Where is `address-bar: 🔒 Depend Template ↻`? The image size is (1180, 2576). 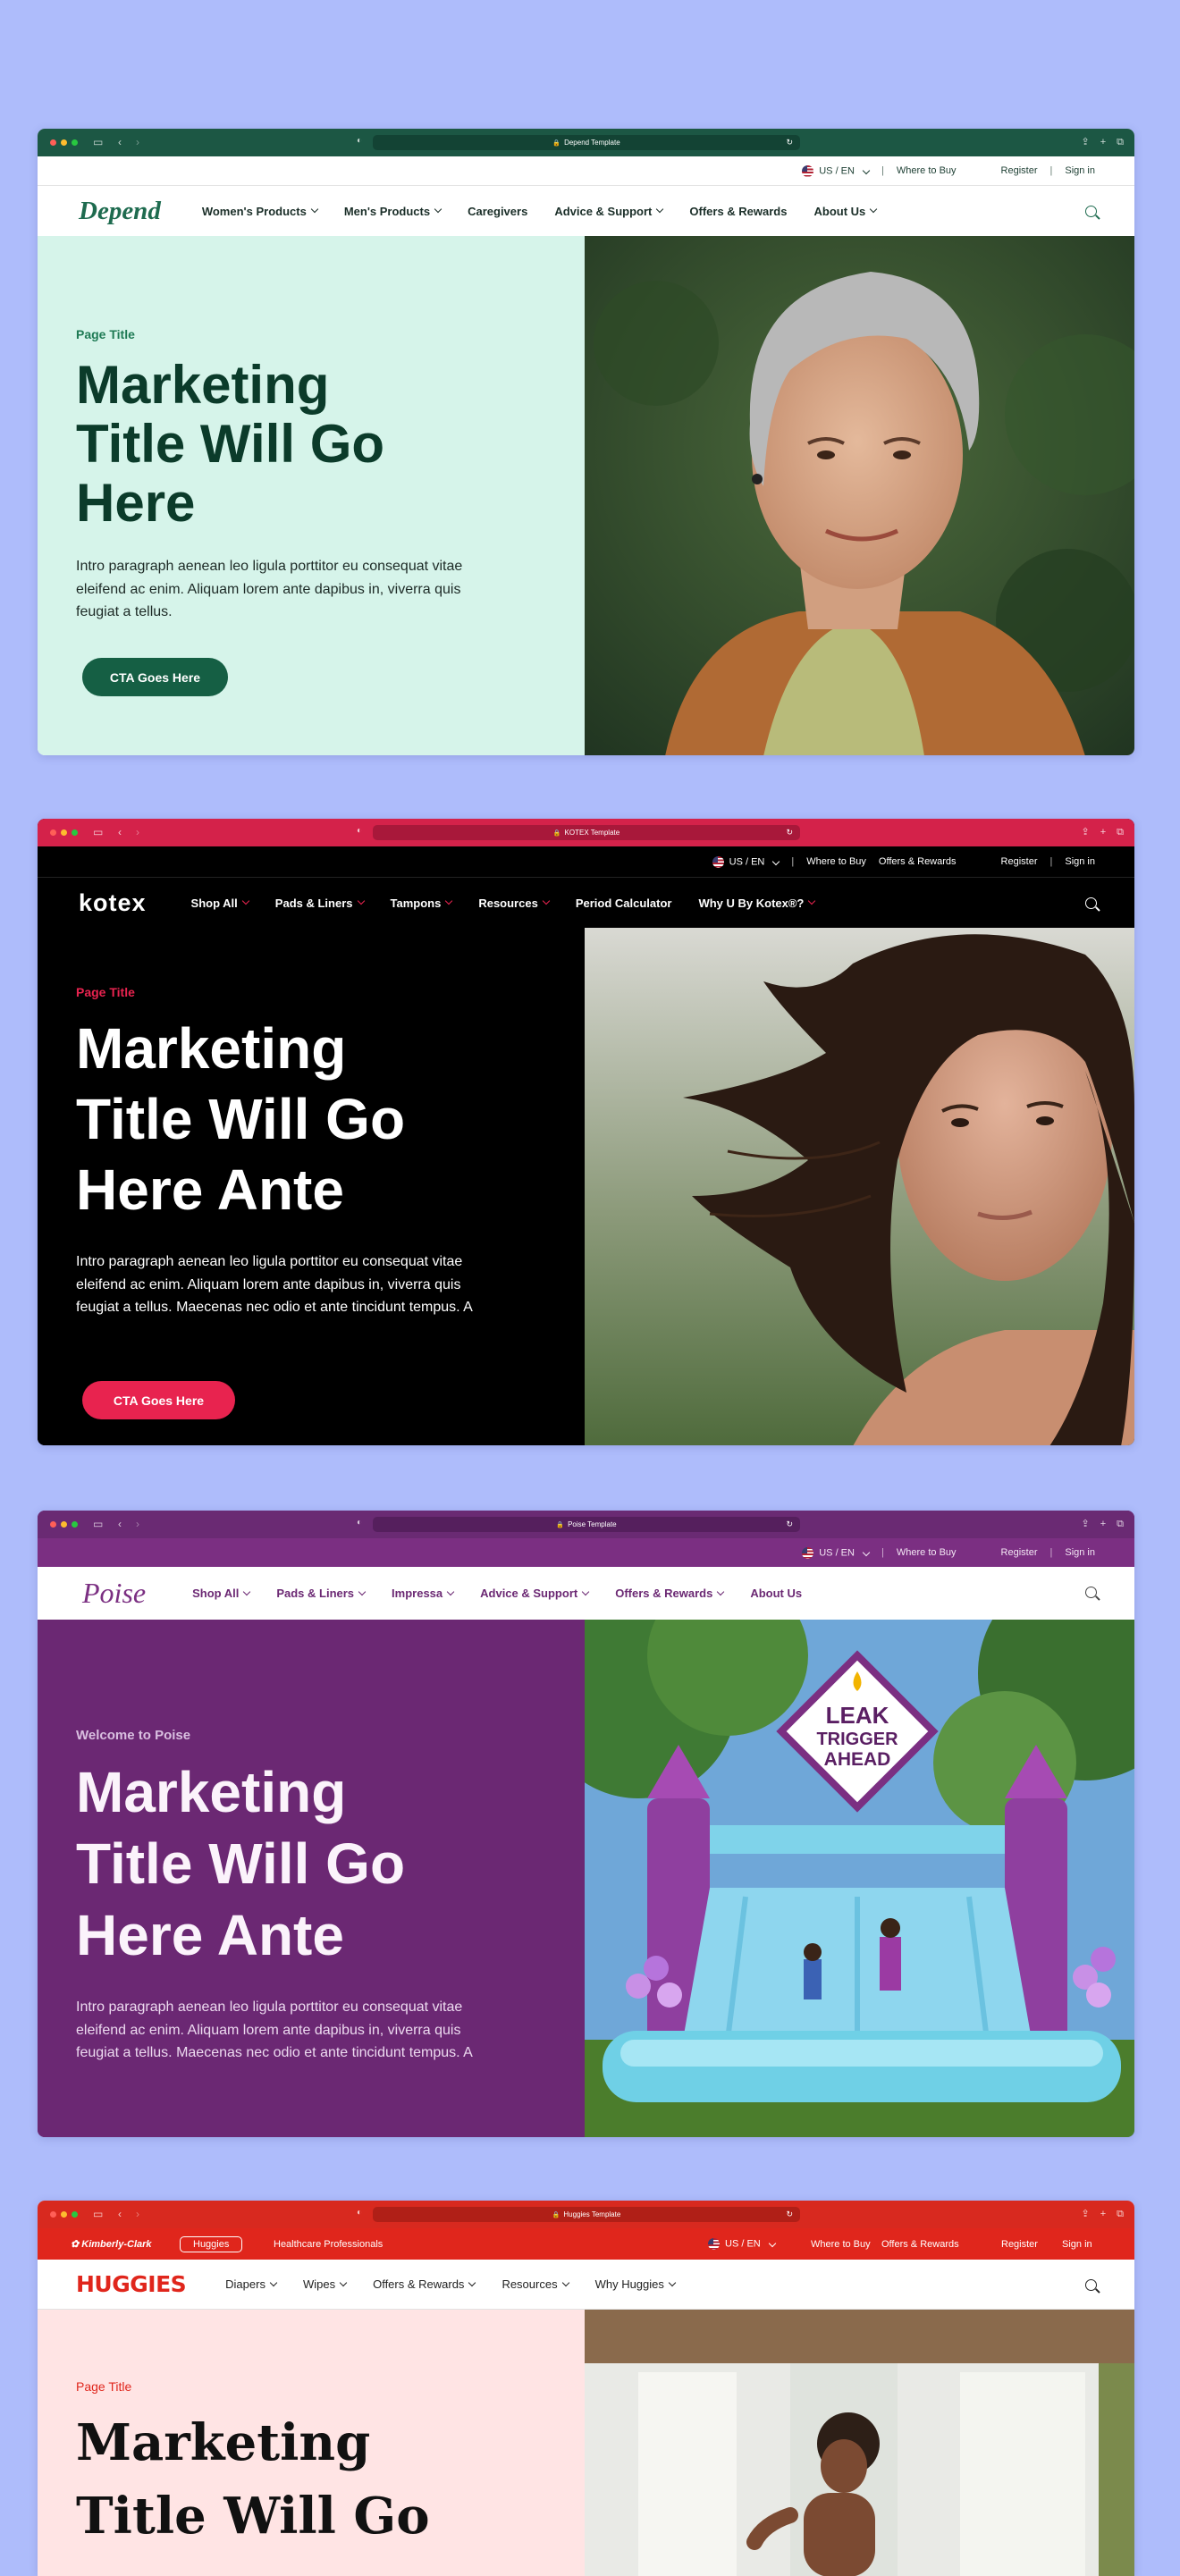 address-bar: 🔒 Depend Template ↻ is located at coordinates (586, 143).